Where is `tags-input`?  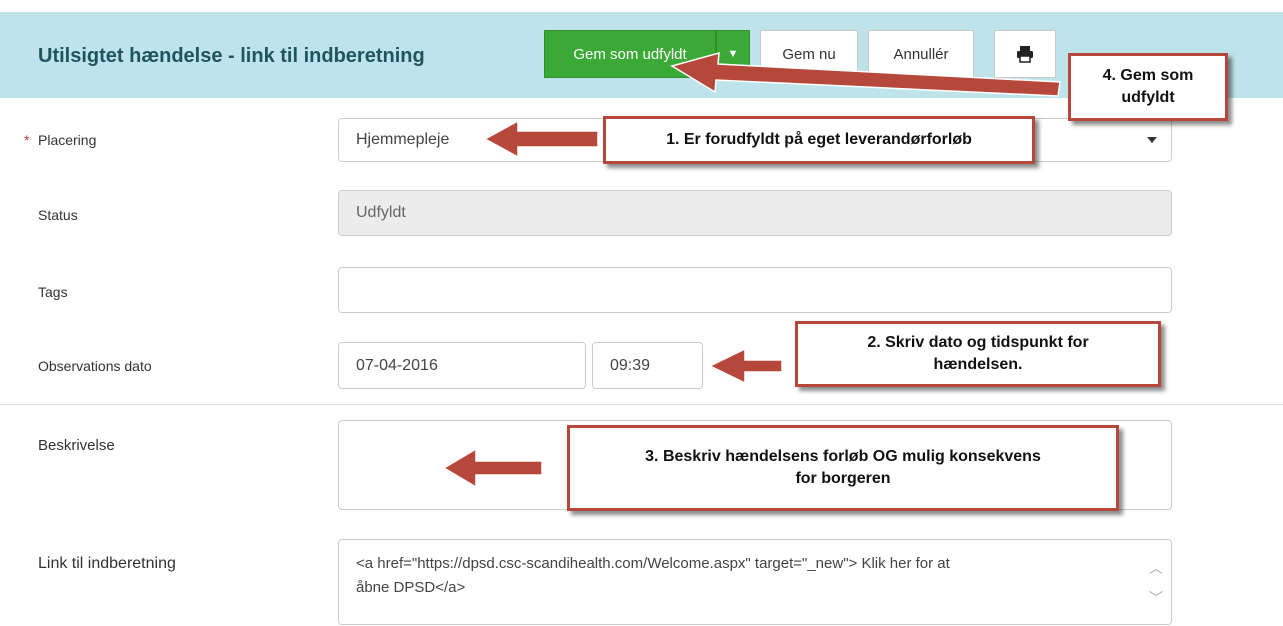 tags-input is located at coordinates (755, 290).